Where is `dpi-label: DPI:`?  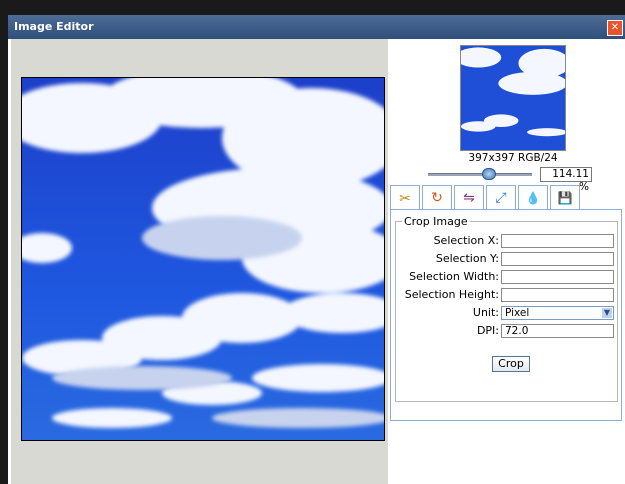
dpi-label: DPI: is located at coordinates (487, 330).